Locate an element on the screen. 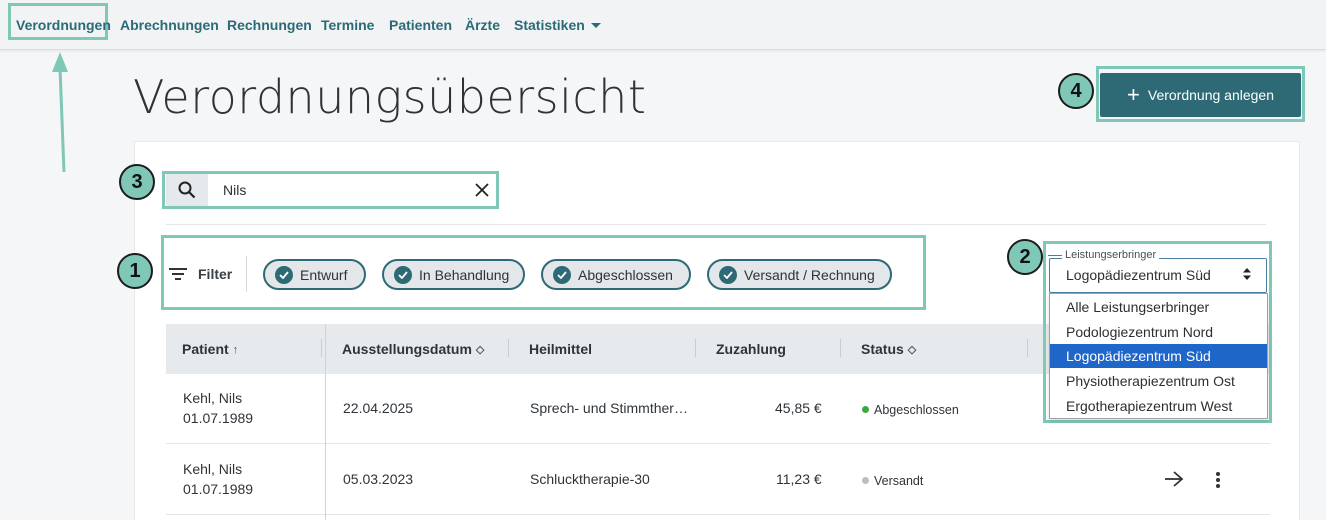  filter-separator is located at coordinates (246, 274).